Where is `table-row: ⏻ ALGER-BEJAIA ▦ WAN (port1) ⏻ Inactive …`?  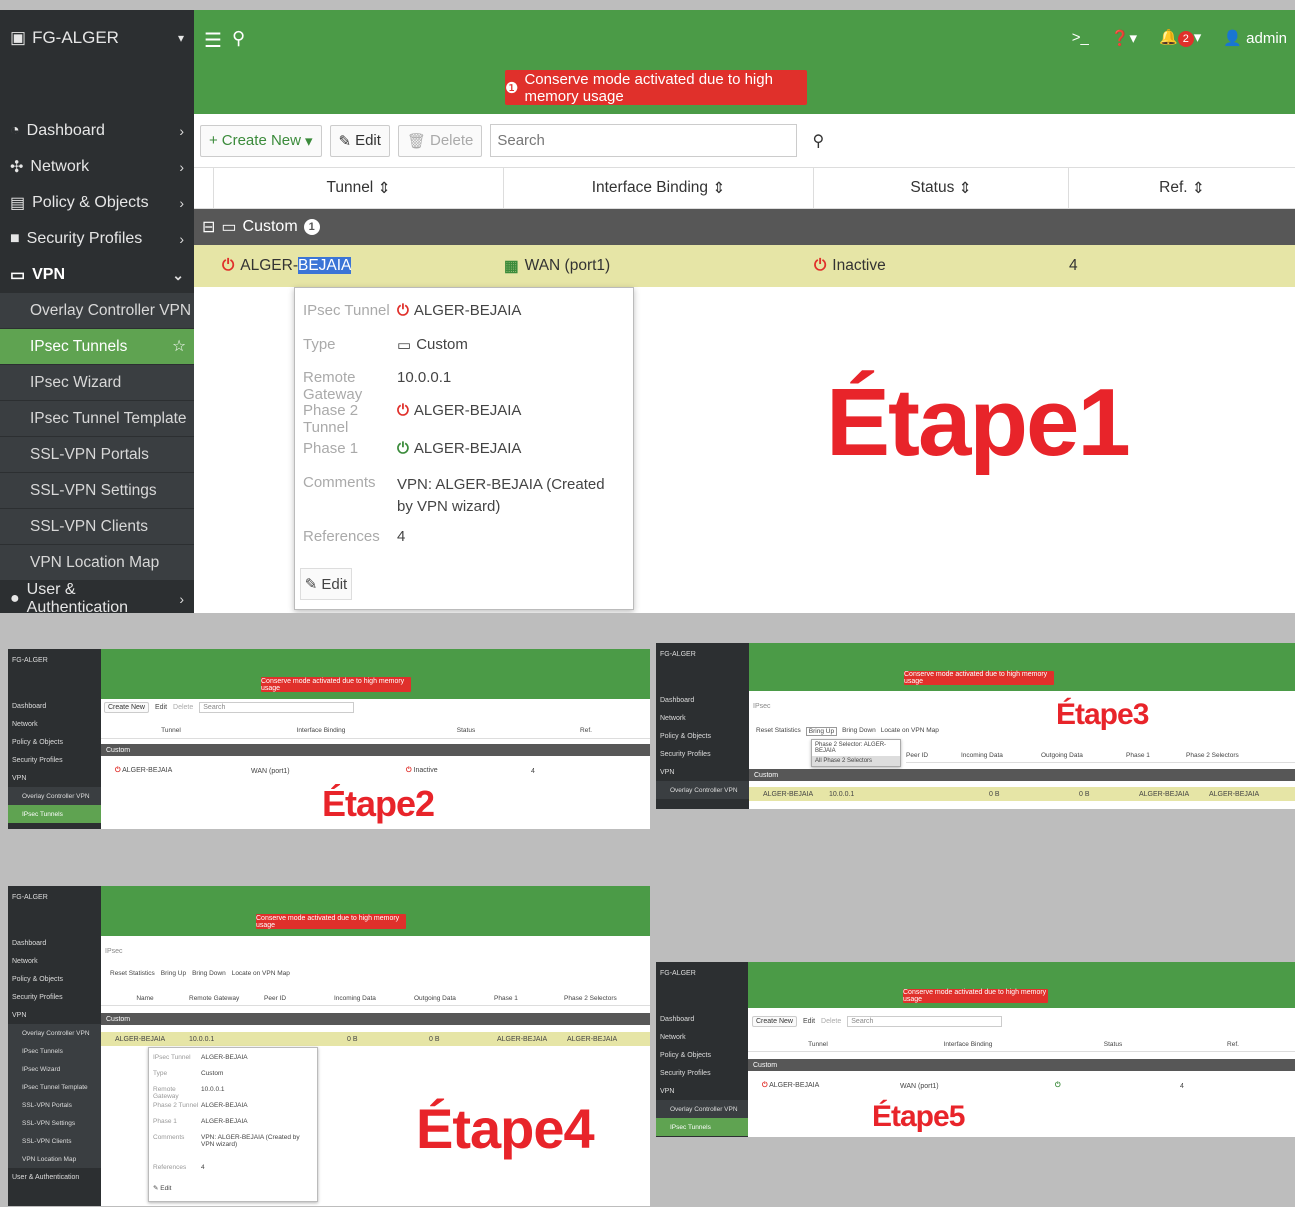 table-row: ⏻ ALGER-BEJAIA ▦ WAN (port1) ⏻ Inactive … is located at coordinates (744, 266).